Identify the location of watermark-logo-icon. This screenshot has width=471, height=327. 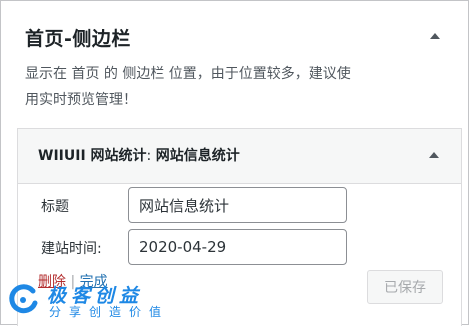
(23, 299).